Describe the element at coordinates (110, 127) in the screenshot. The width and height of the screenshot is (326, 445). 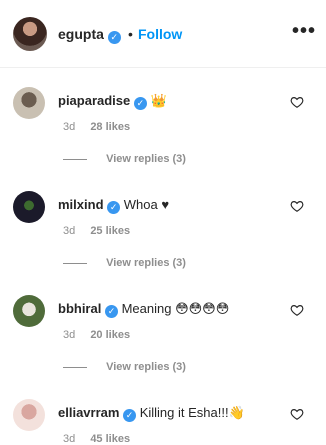
I see `comment-likes: 28 likes` at that location.